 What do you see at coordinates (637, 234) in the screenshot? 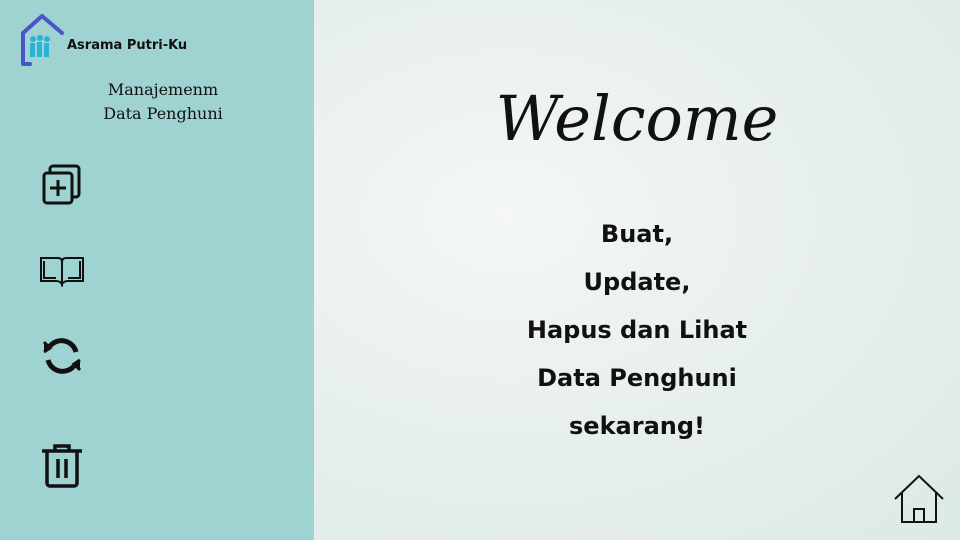
I see `message-line: Buat,` at bounding box center [637, 234].